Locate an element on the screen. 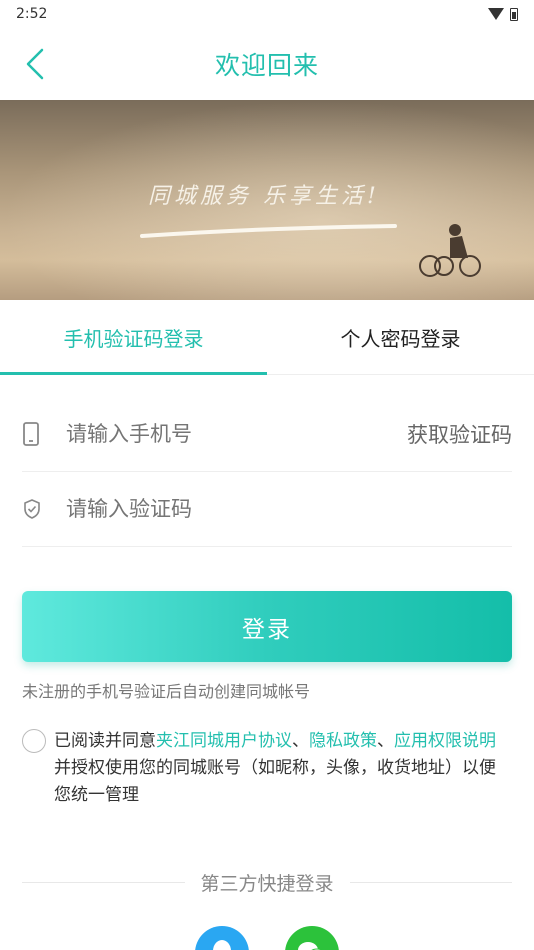 The image size is (534, 950). swoosh-decoration is located at coordinates (268, 231).